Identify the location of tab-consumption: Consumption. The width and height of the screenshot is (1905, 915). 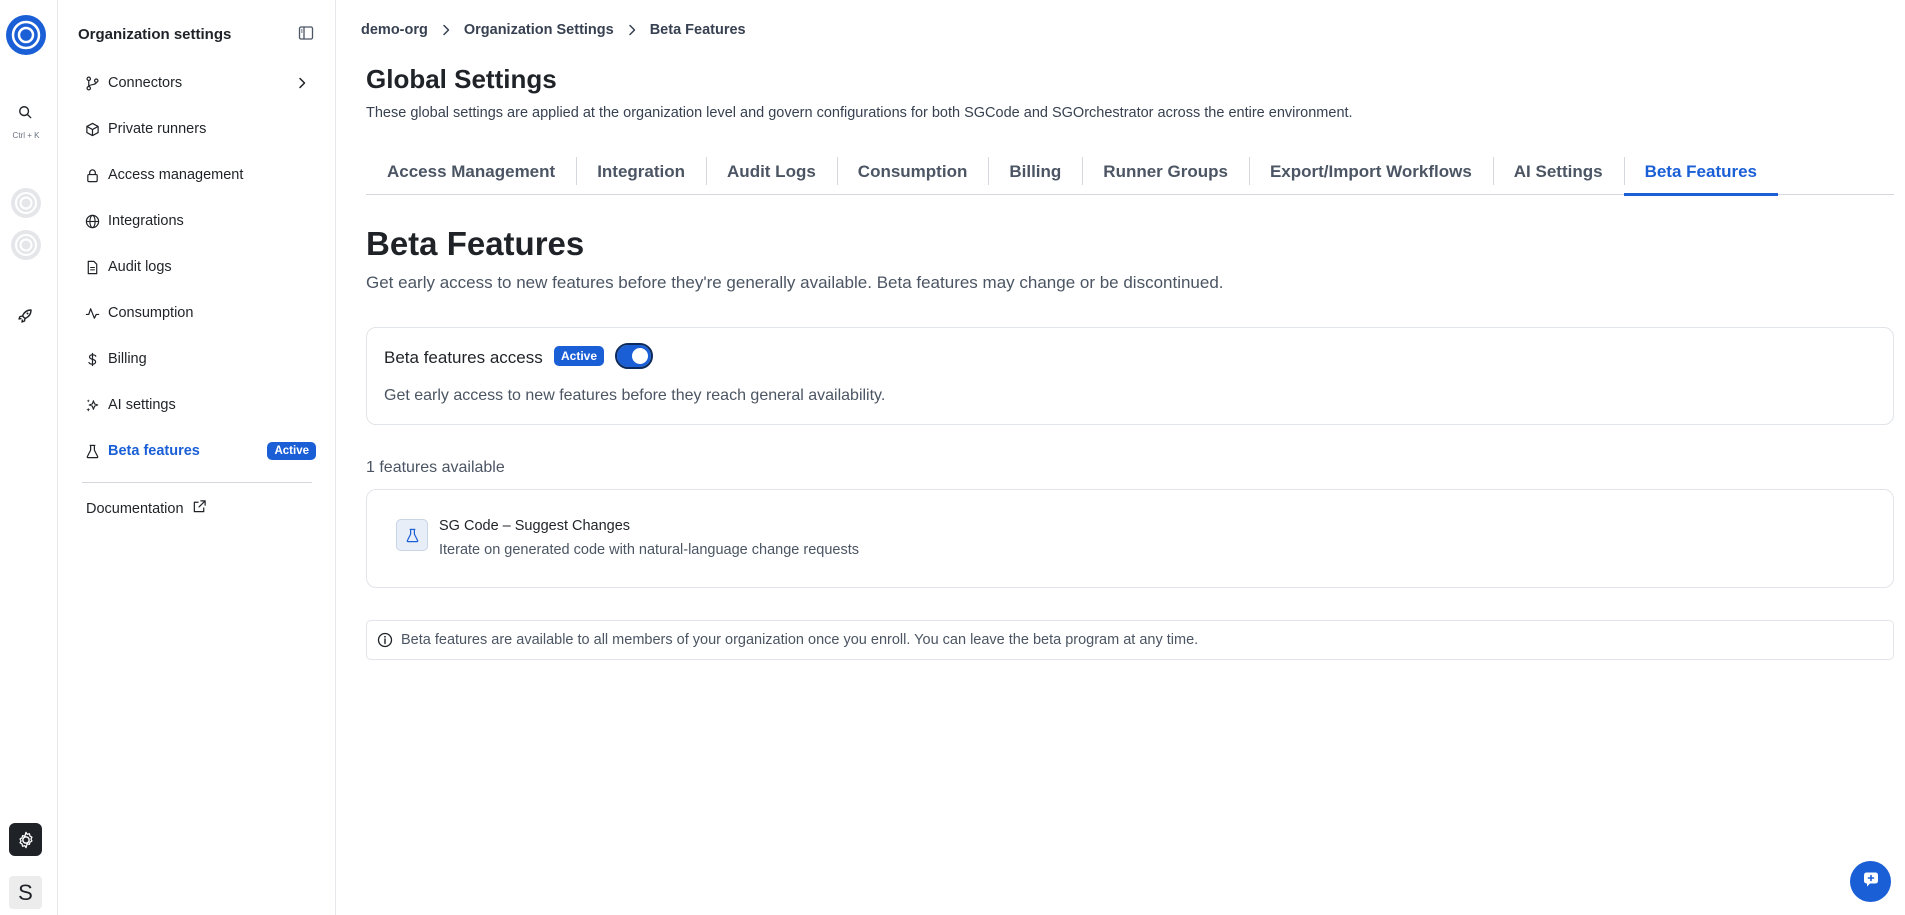
(912, 172).